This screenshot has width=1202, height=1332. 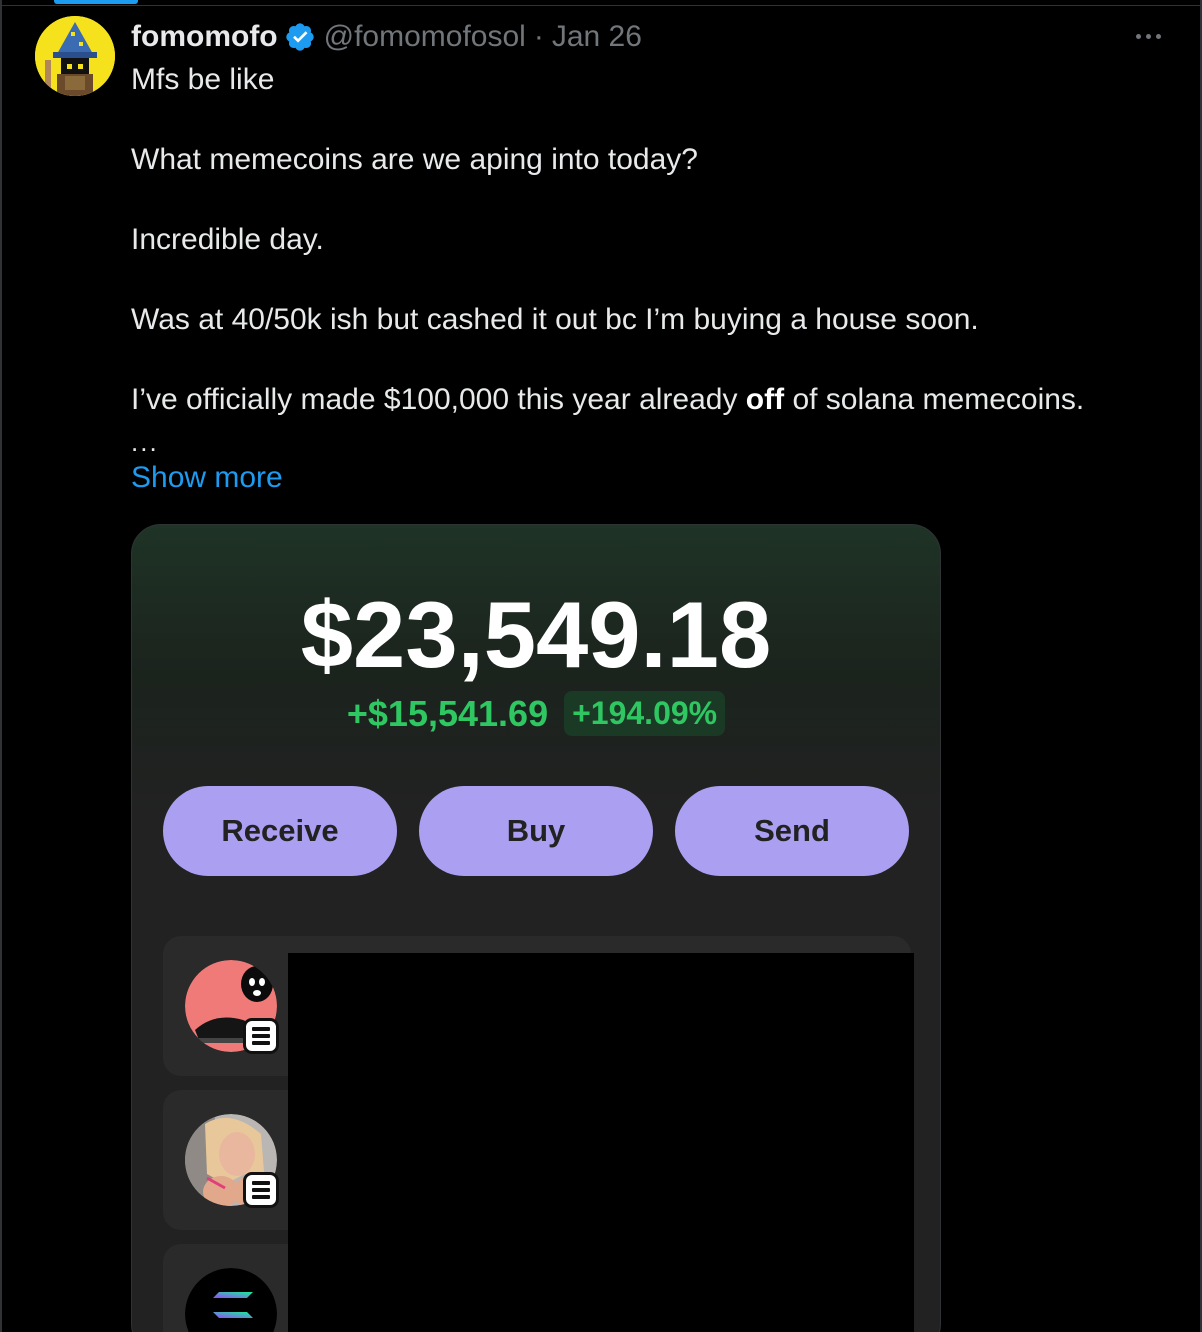 What do you see at coordinates (425, 37) in the screenshot?
I see `author-handle: @fomomofosol` at bounding box center [425, 37].